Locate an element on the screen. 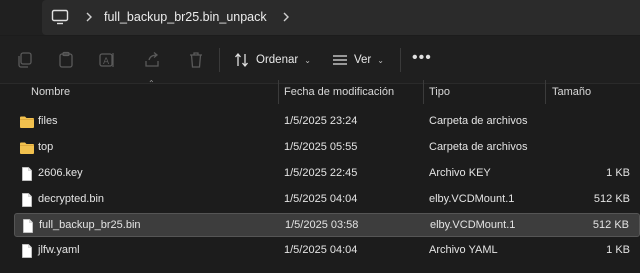 This screenshot has width=640, height=273. file-type: Archivo KEY is located at coordinates (460, 173).